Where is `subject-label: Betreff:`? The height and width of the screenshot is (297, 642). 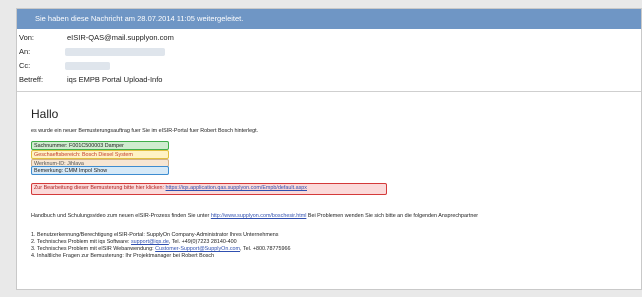 subject-label: Betreff: is located at coordinates (31, 79).